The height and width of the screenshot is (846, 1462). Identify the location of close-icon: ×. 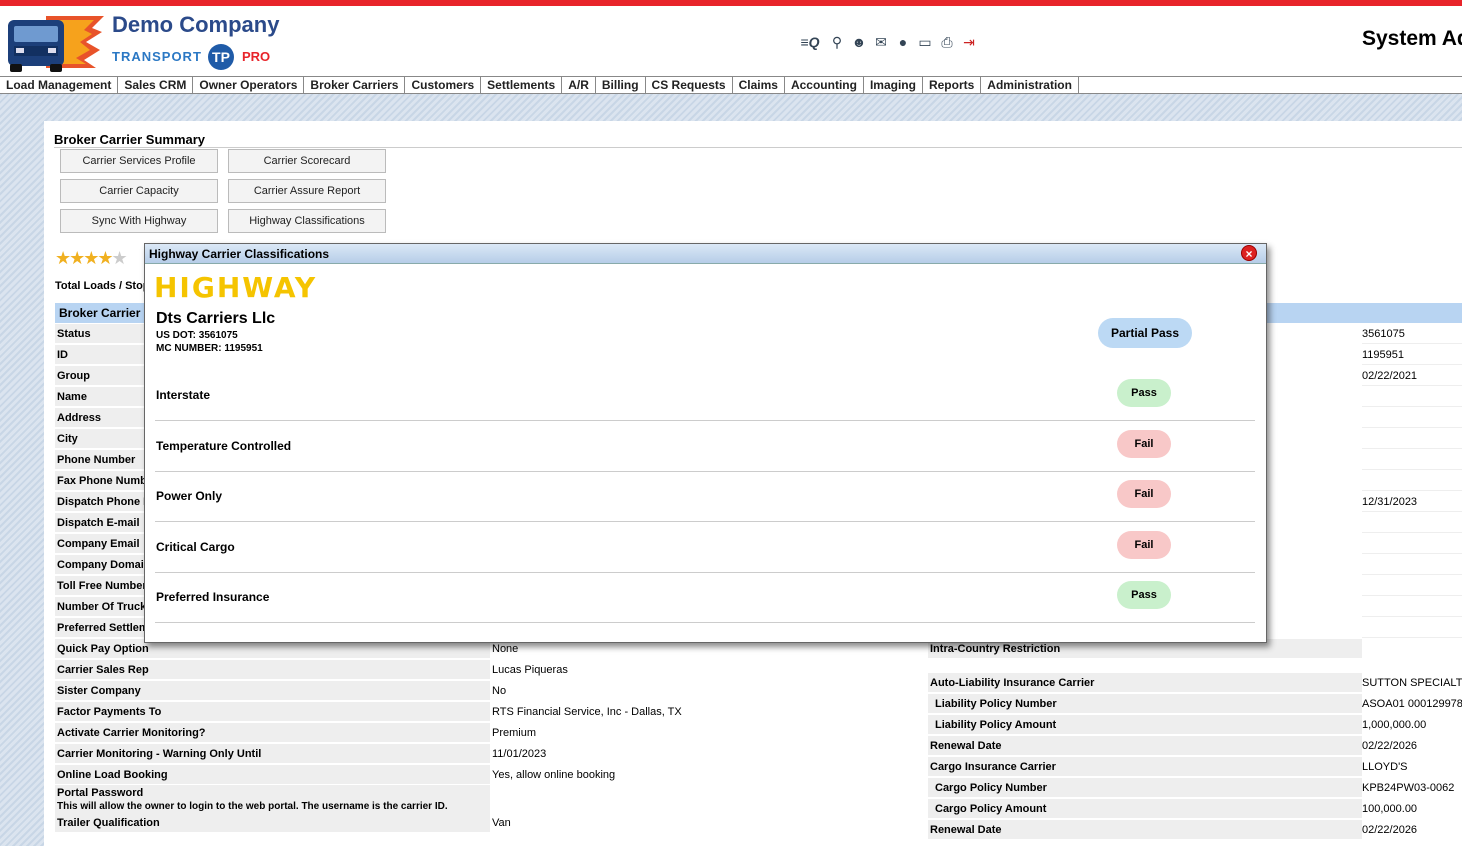
(1249, 253).